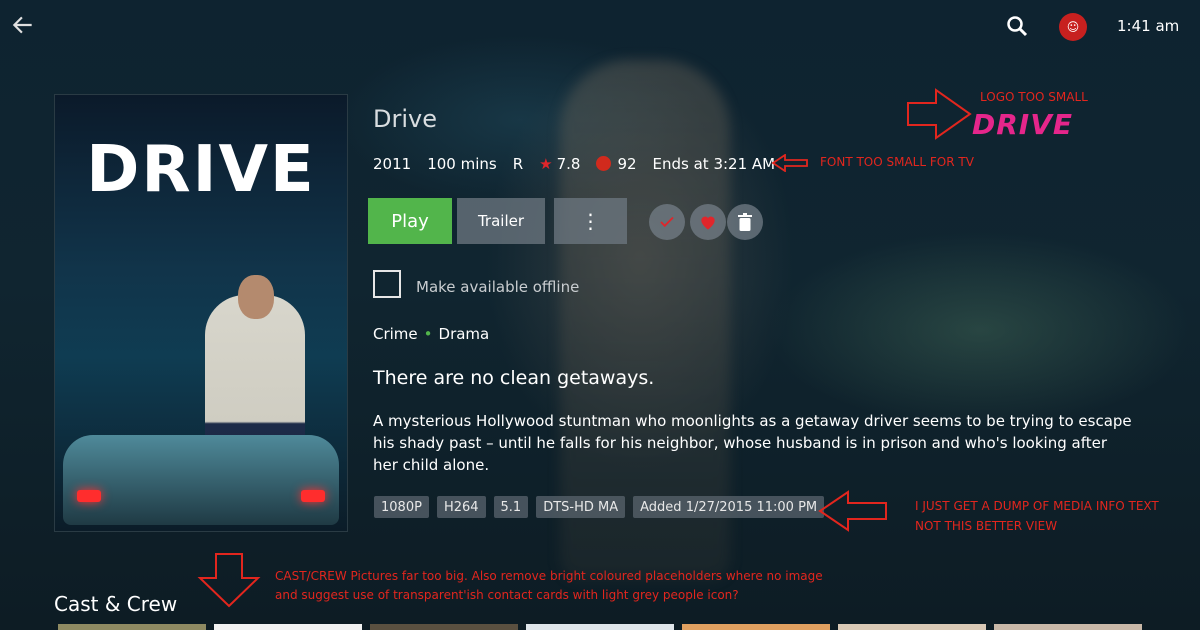  What do you see at coordinates (581, 507) in the screenshot?
I see `media-chip-audio: DTS-HD MA` at bounding box center [581, 507].